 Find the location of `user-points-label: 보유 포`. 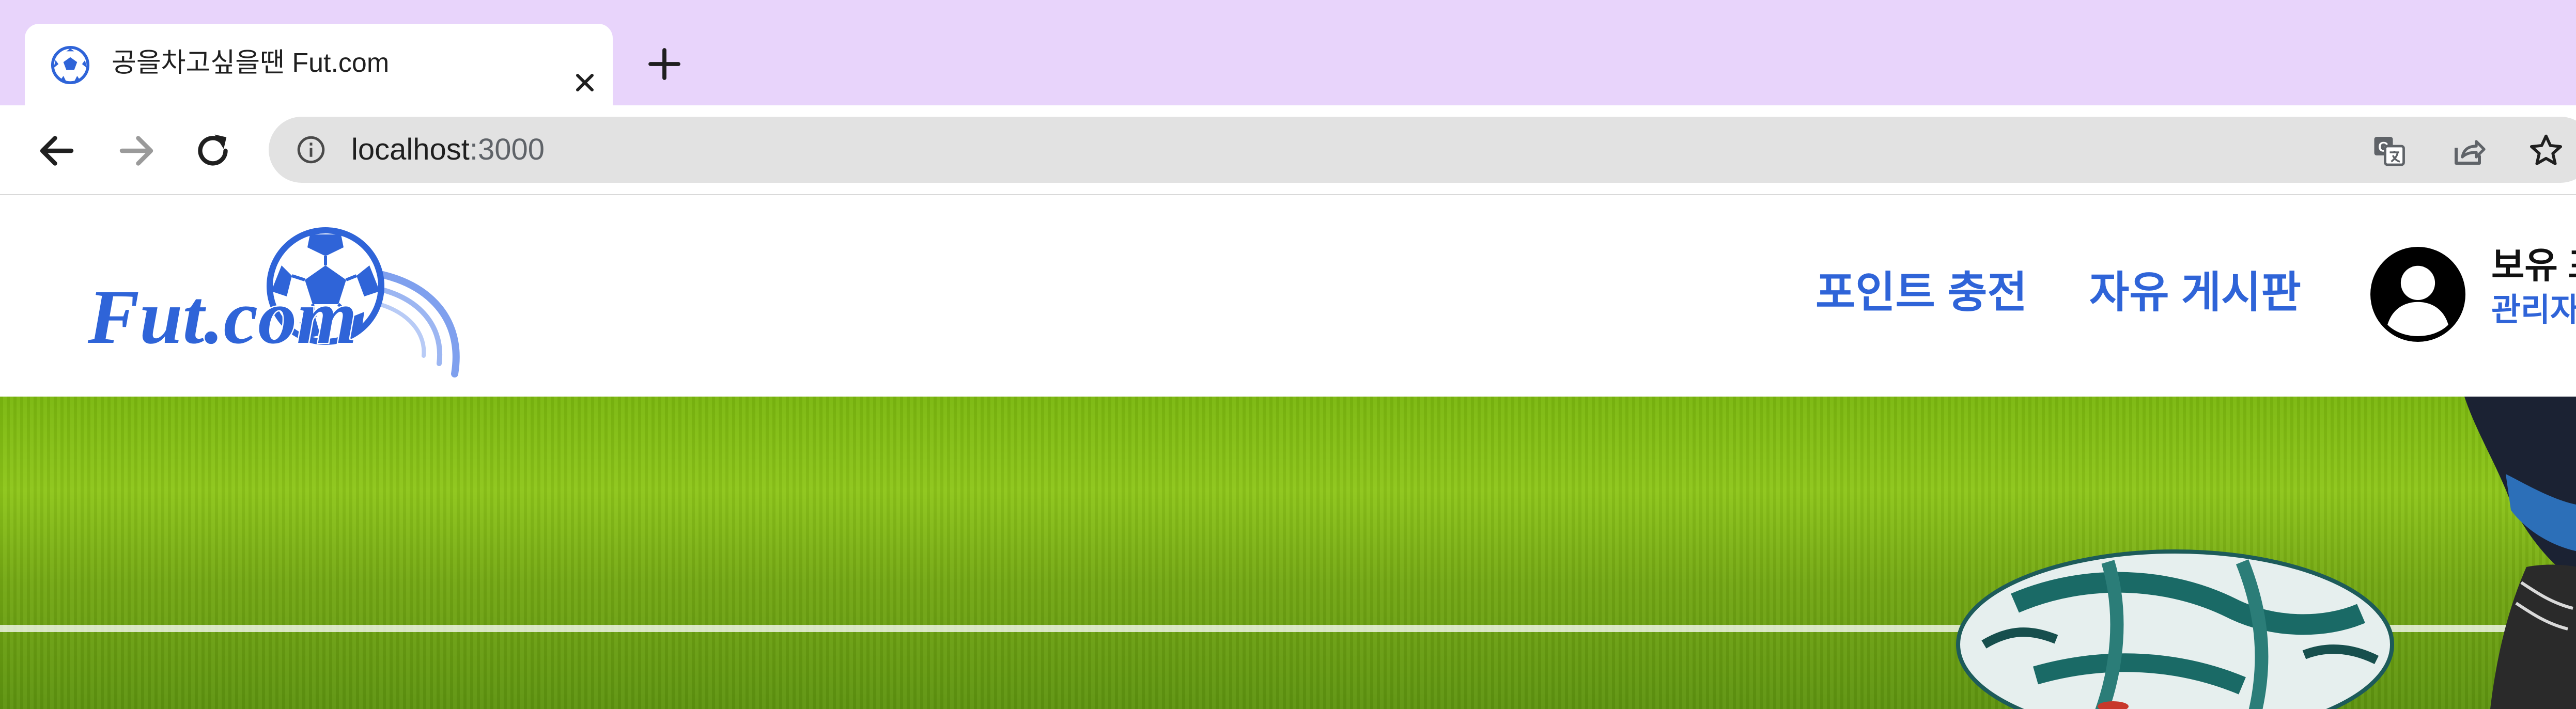

user-points-label: 보유 포 is located at coordinates (2533, 265).